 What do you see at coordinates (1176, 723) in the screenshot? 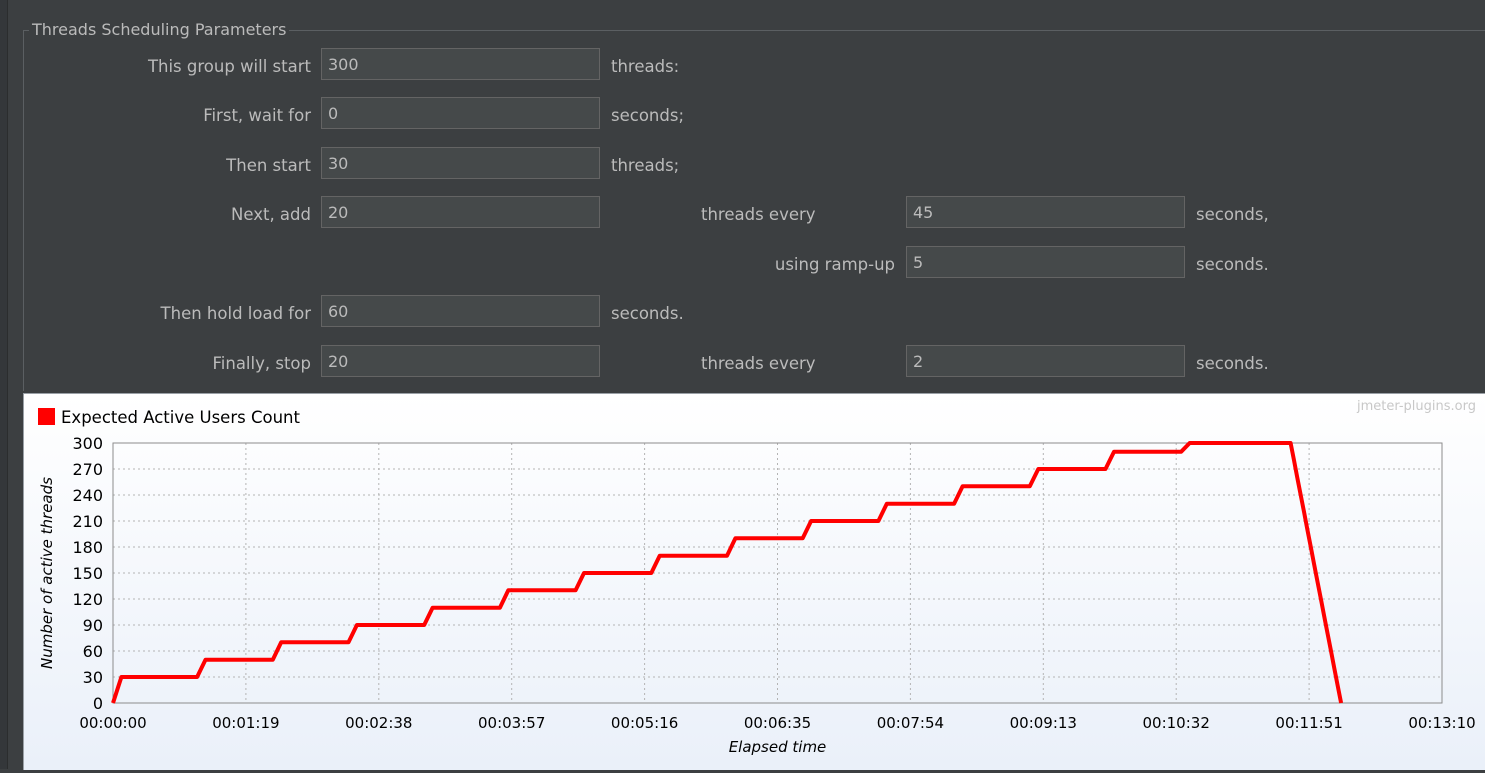
I see `x-tick-label: 00:10:32` at bounding box center [1176, 723].